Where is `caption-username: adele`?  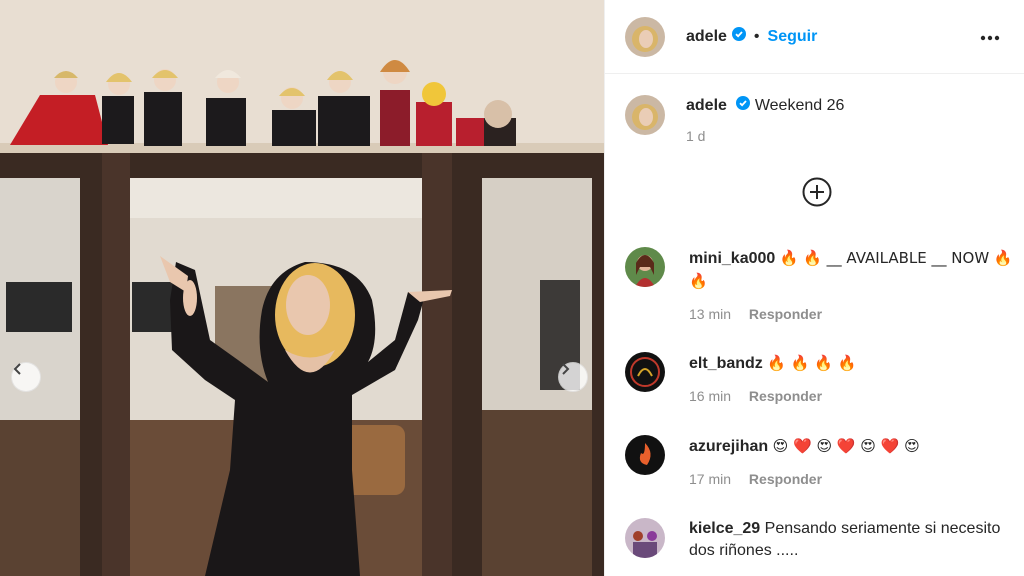
caption-username: adele is located at coordinates (706, 105).